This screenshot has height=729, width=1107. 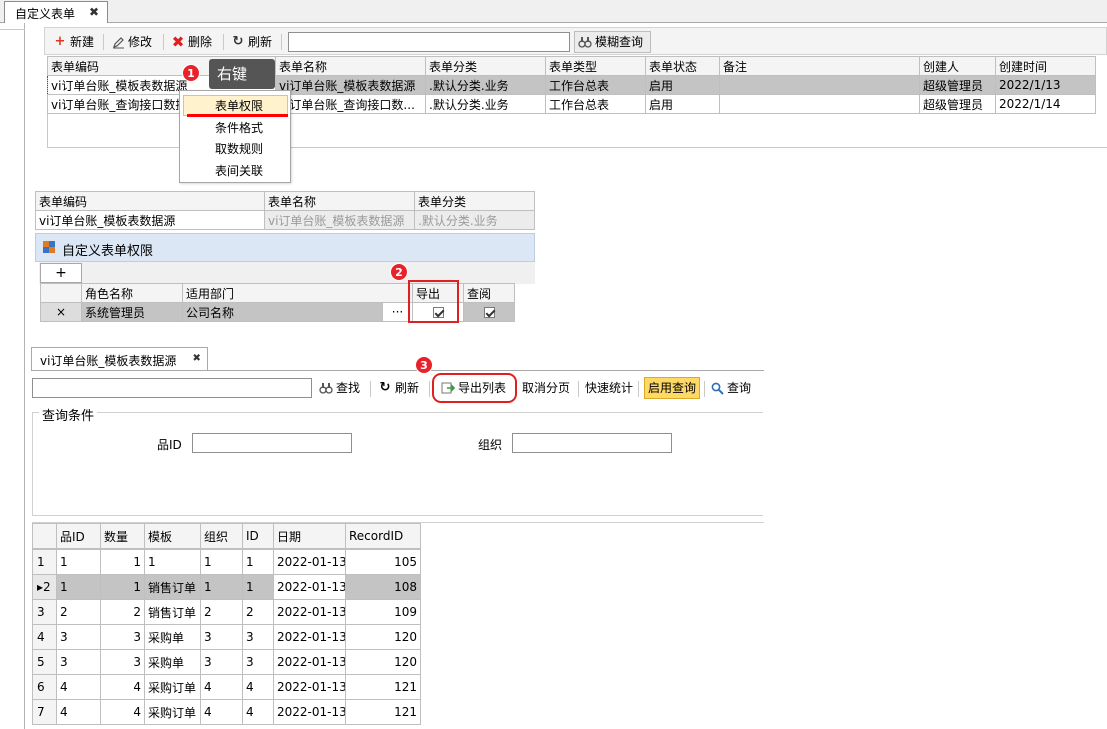 I want to click on column-header: 角色名称, so click(x=132, y=293).